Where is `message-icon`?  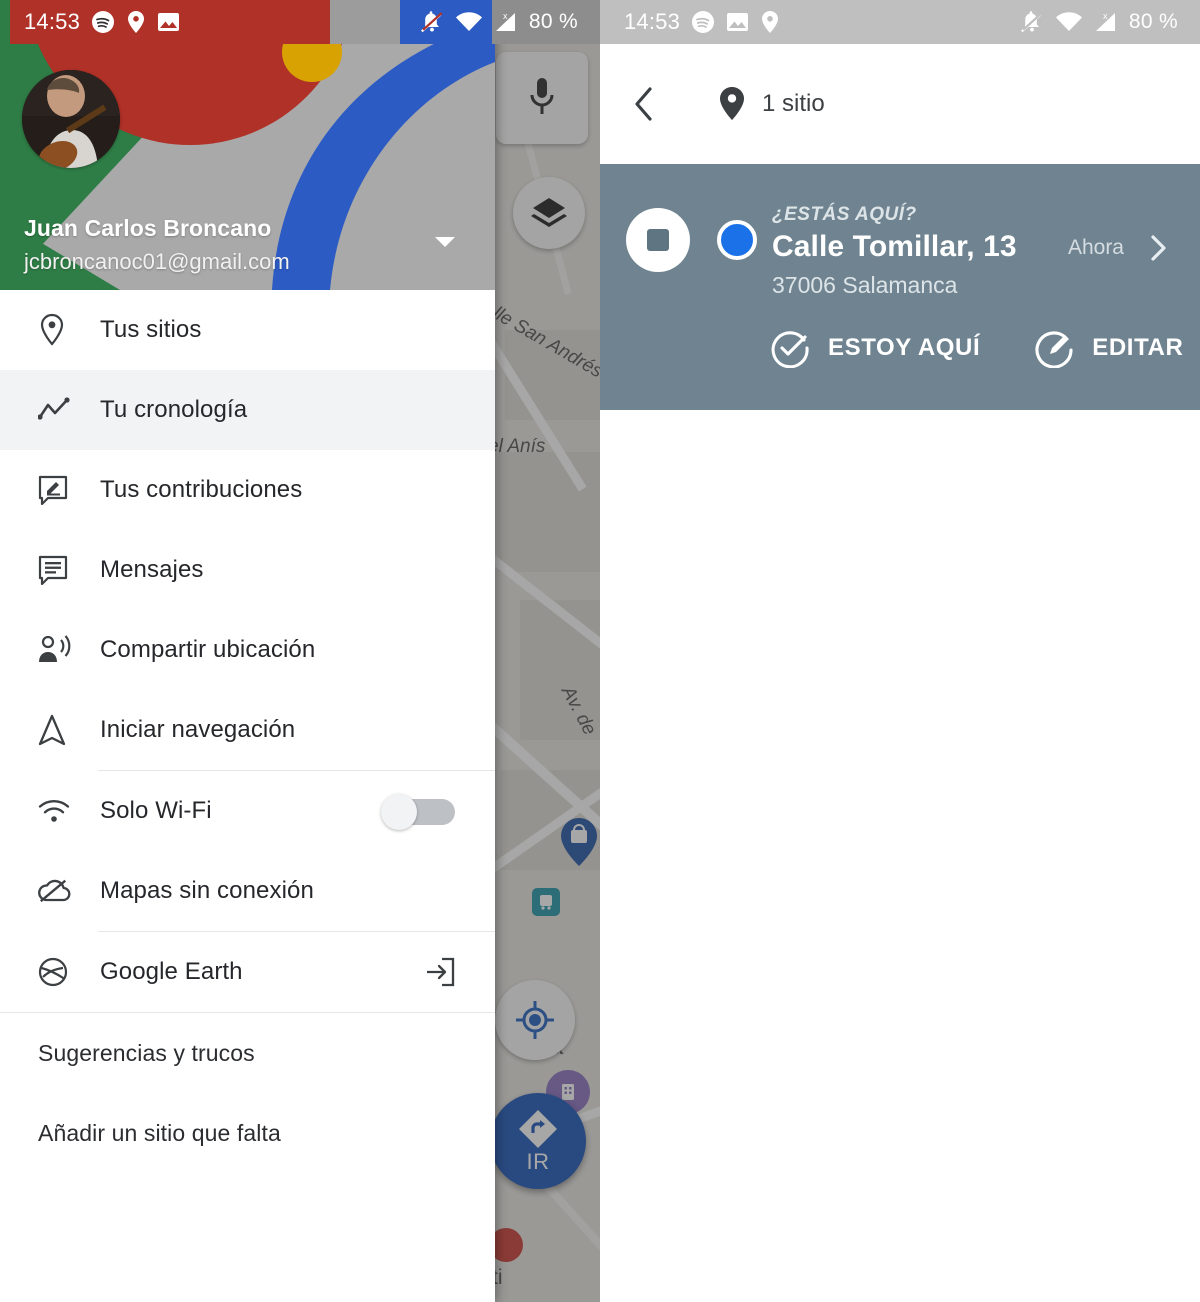 message-icon is located at coordinates (60, 570).